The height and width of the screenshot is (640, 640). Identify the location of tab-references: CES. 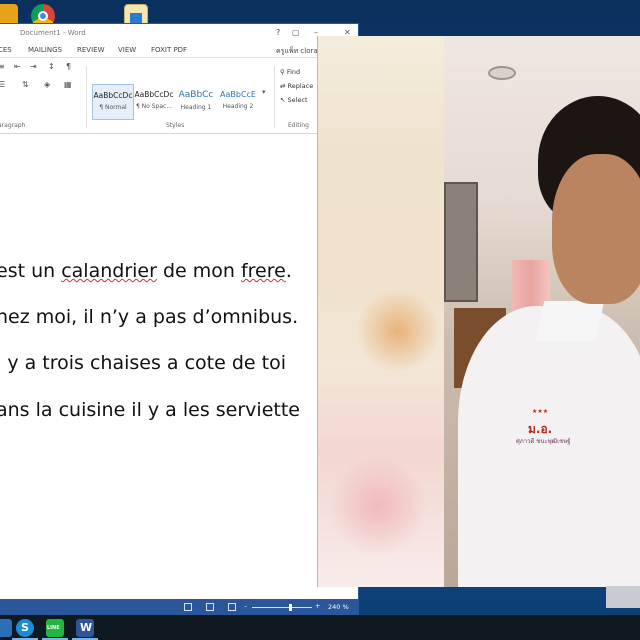
(6, 50).